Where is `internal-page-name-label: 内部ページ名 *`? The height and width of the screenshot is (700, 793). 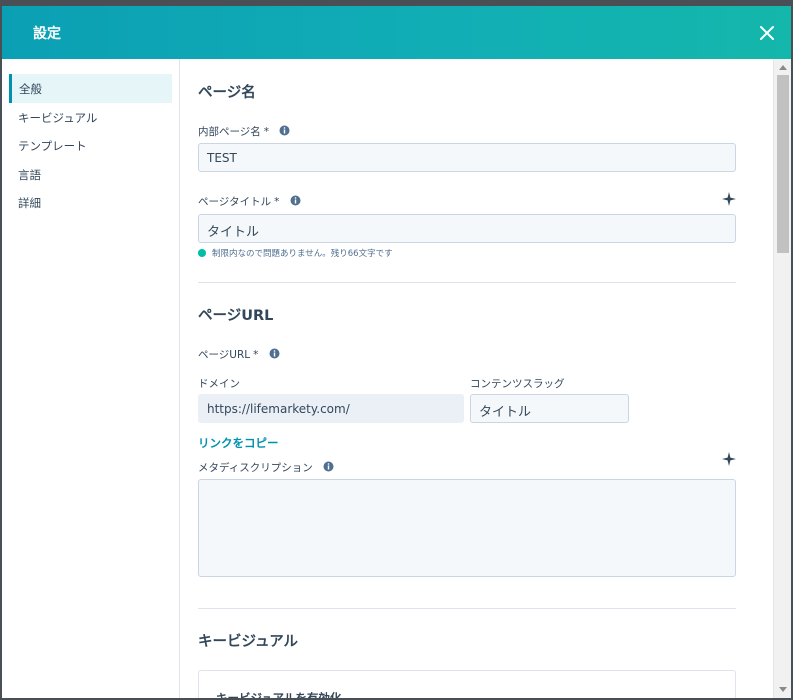
internal-page-name-label: 内部ページ名 * is located at coordinates (244, 131).